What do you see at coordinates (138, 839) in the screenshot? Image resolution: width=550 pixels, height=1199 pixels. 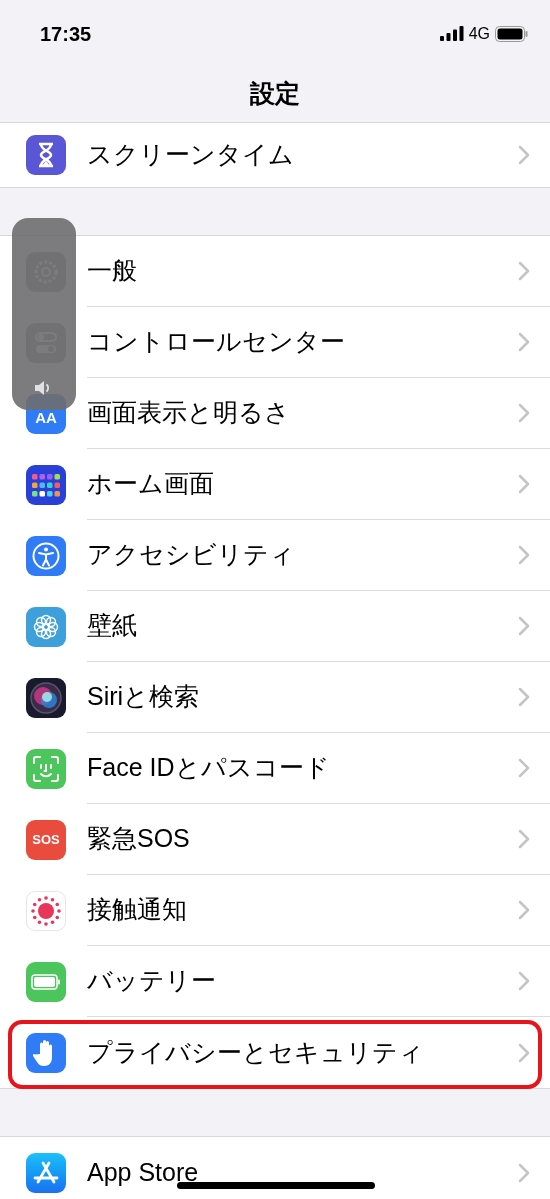 I see `row-label: 緊急SOS` at bounding box center [138, 839].